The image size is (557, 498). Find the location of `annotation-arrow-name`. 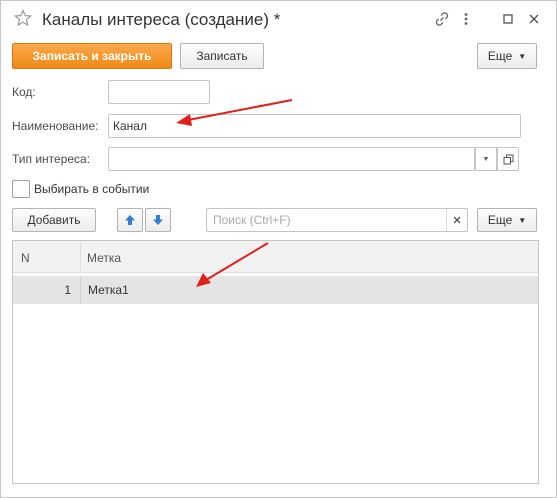

annotation-arrow-name is located at coordinates (234, 112).